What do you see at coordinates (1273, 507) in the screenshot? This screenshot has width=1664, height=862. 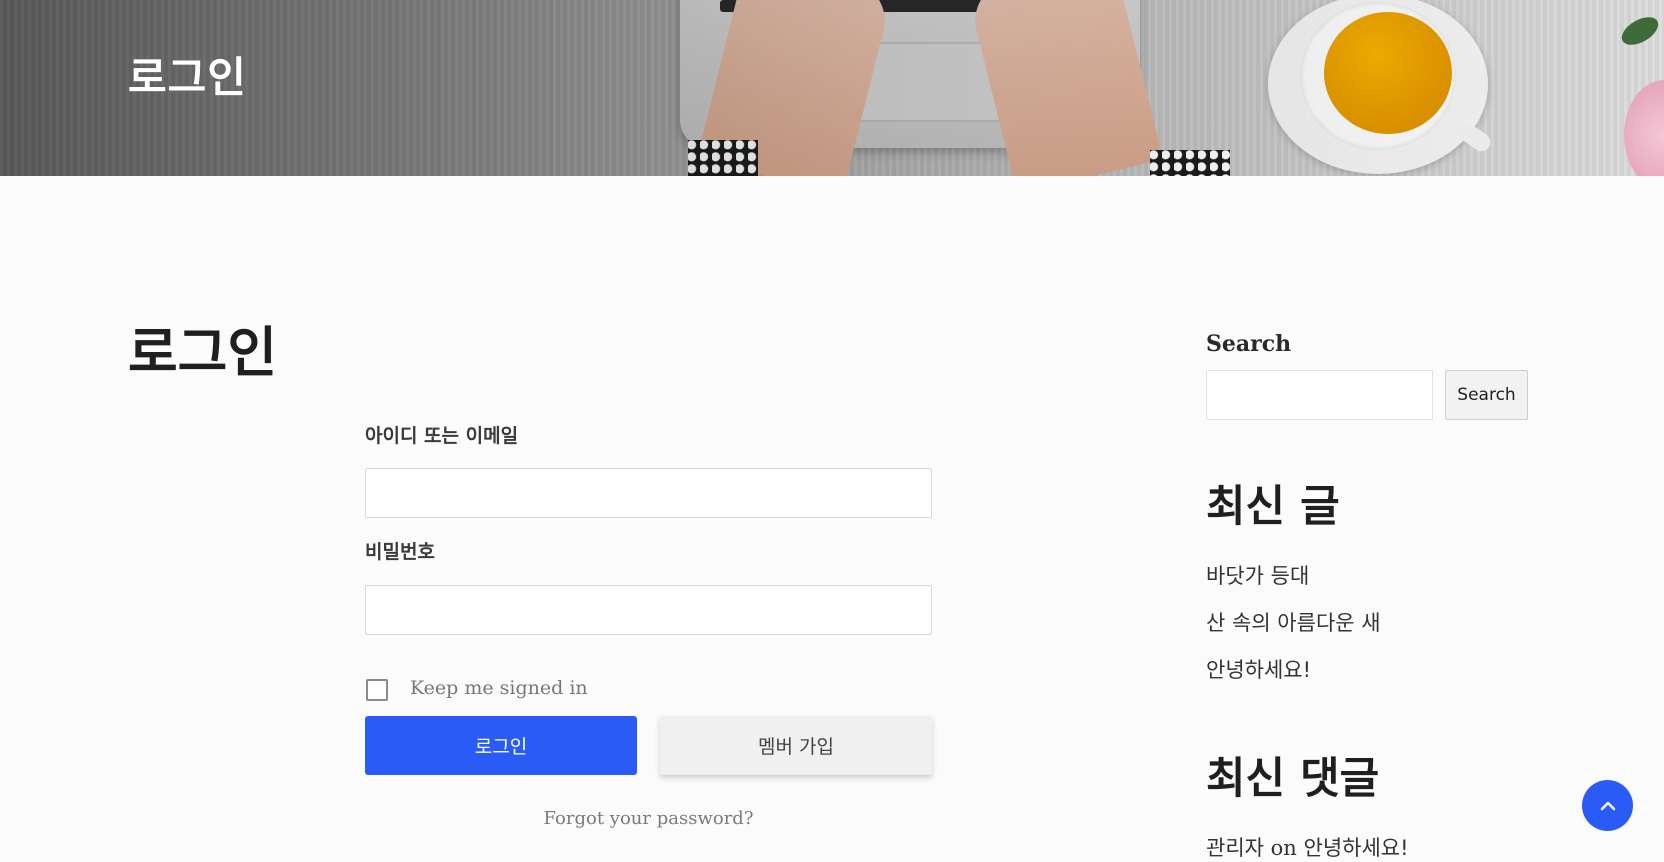 I see `recent-posts-title: 최신 글` at bounding box center [1273, 507].